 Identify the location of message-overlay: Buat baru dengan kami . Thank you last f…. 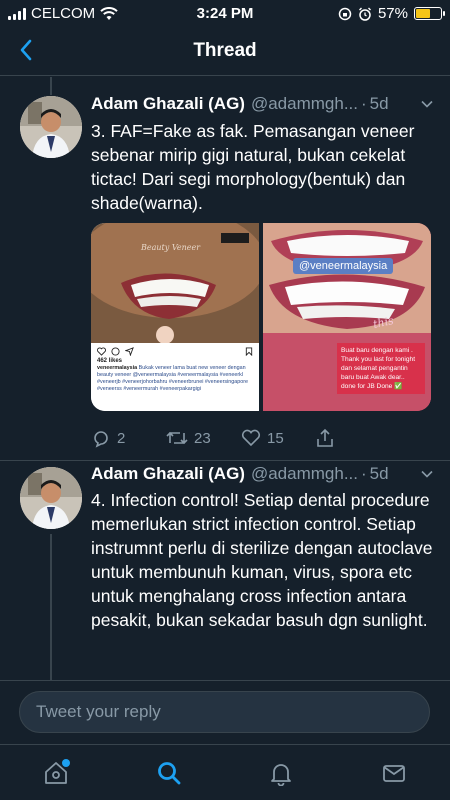
(381, 368).